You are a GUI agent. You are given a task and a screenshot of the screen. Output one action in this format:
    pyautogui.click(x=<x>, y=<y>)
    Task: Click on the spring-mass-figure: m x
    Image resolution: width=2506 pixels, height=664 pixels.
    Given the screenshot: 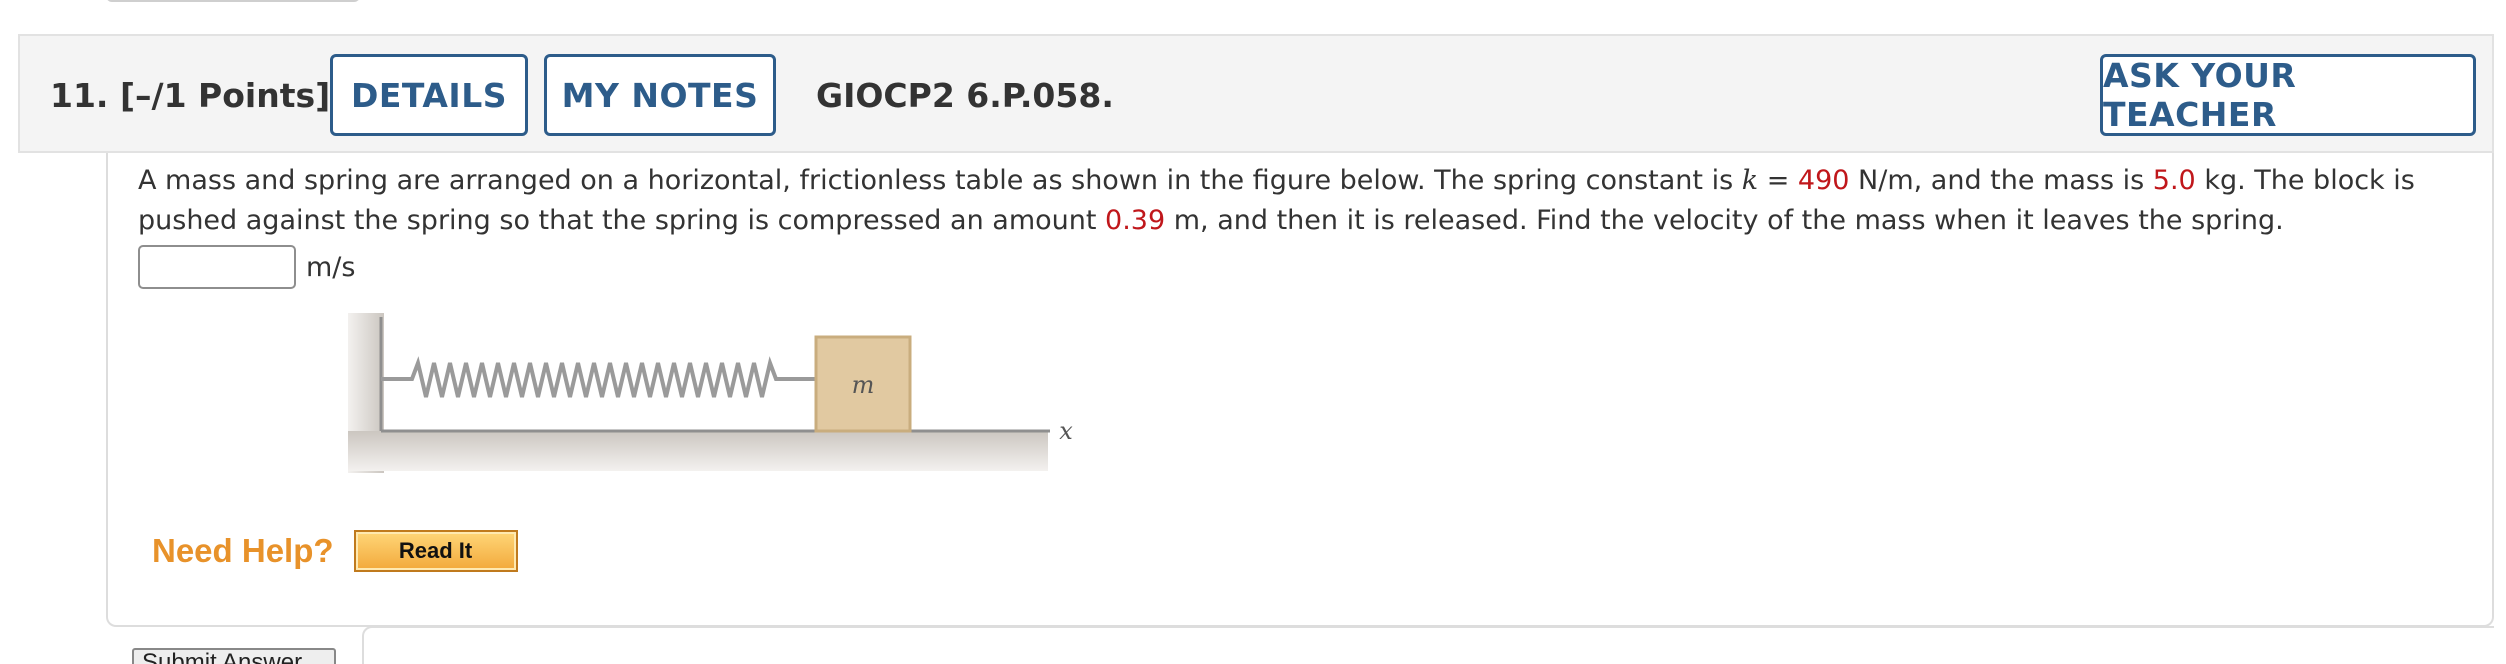 What is the action you would take?
    pyautogui.click(x=710, y=393)
    